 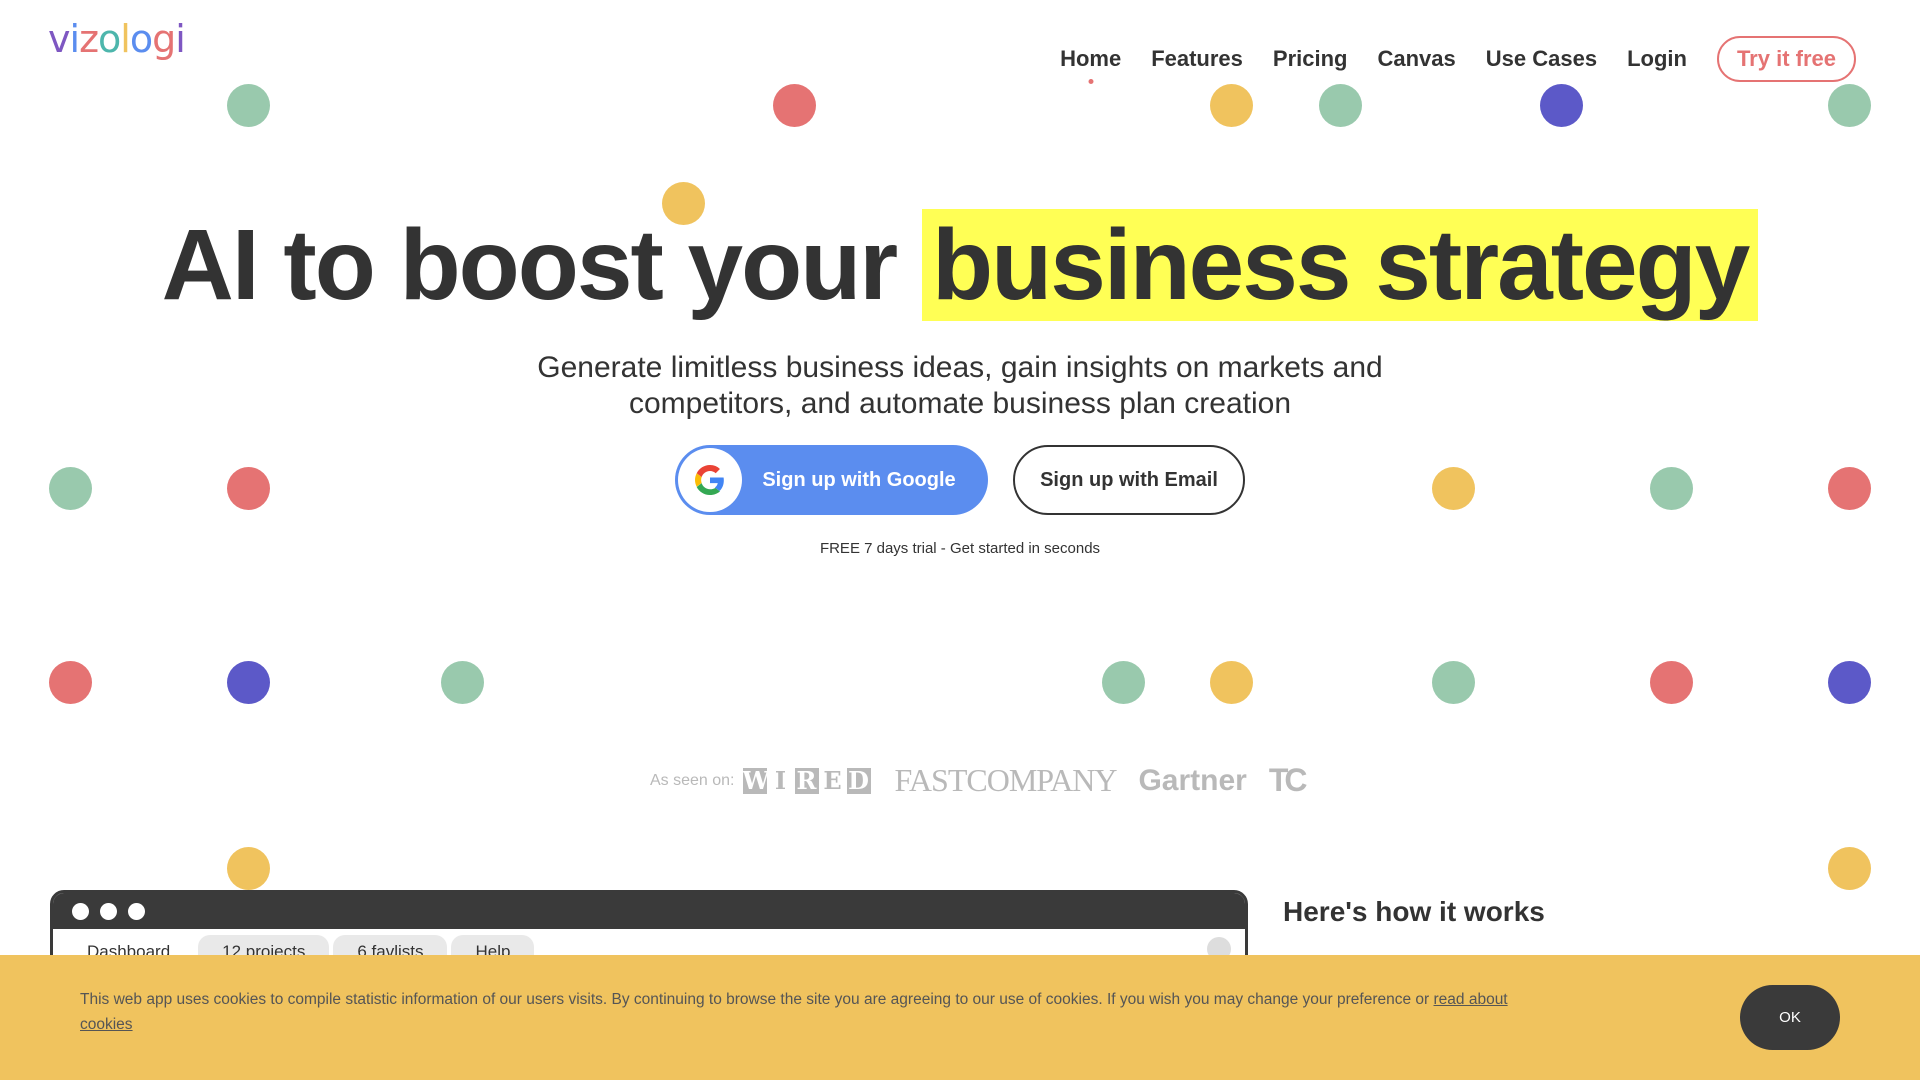 I want to click on wired-logo: WIRED, so click(x=807, y=780).